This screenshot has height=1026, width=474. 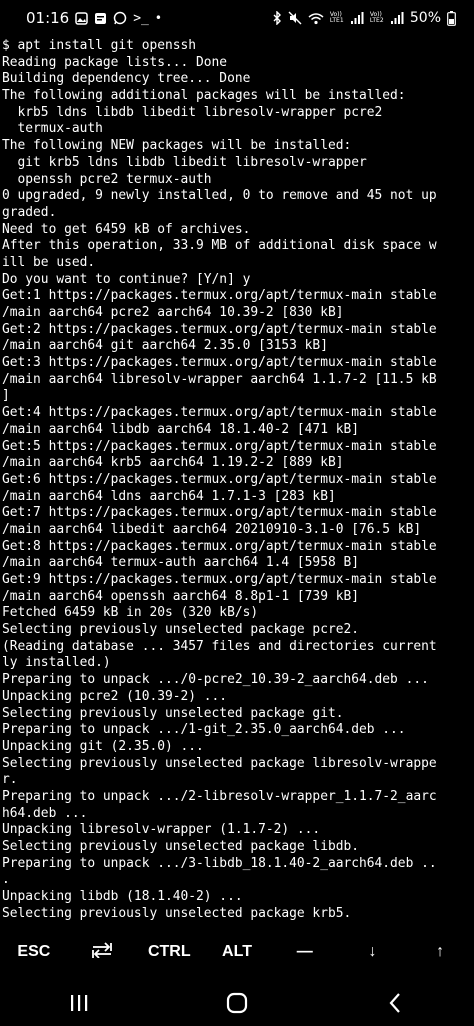 I want to click on wifi-icon, so click(x=316, y=18).